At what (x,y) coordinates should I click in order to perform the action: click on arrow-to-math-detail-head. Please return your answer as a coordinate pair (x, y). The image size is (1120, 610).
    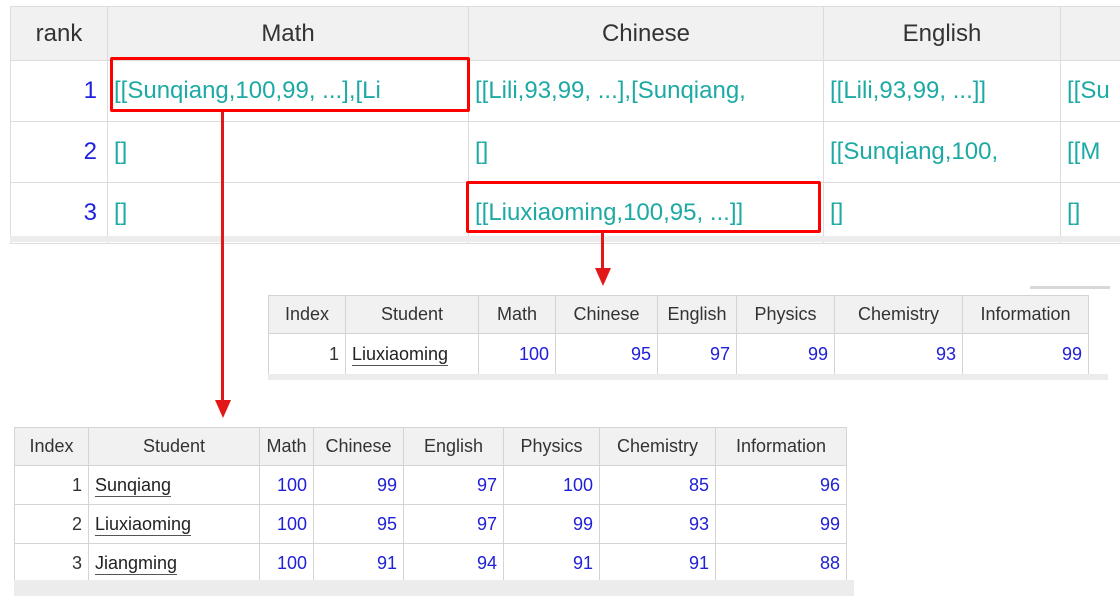
    Looking at the image, I should click on (223, 409).